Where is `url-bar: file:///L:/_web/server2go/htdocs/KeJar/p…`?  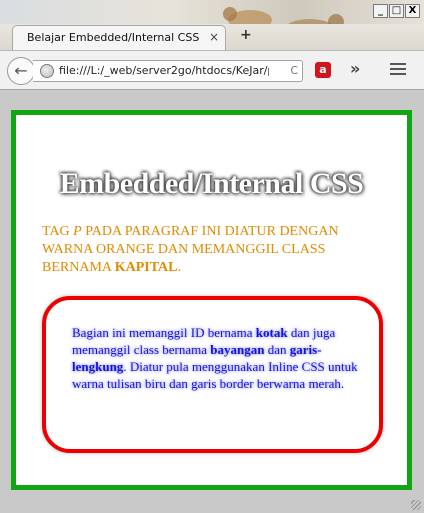
url-bar: file:///L:/_web/server2go/htdocs/KeJar/p… is located at coordinates (168, 71).